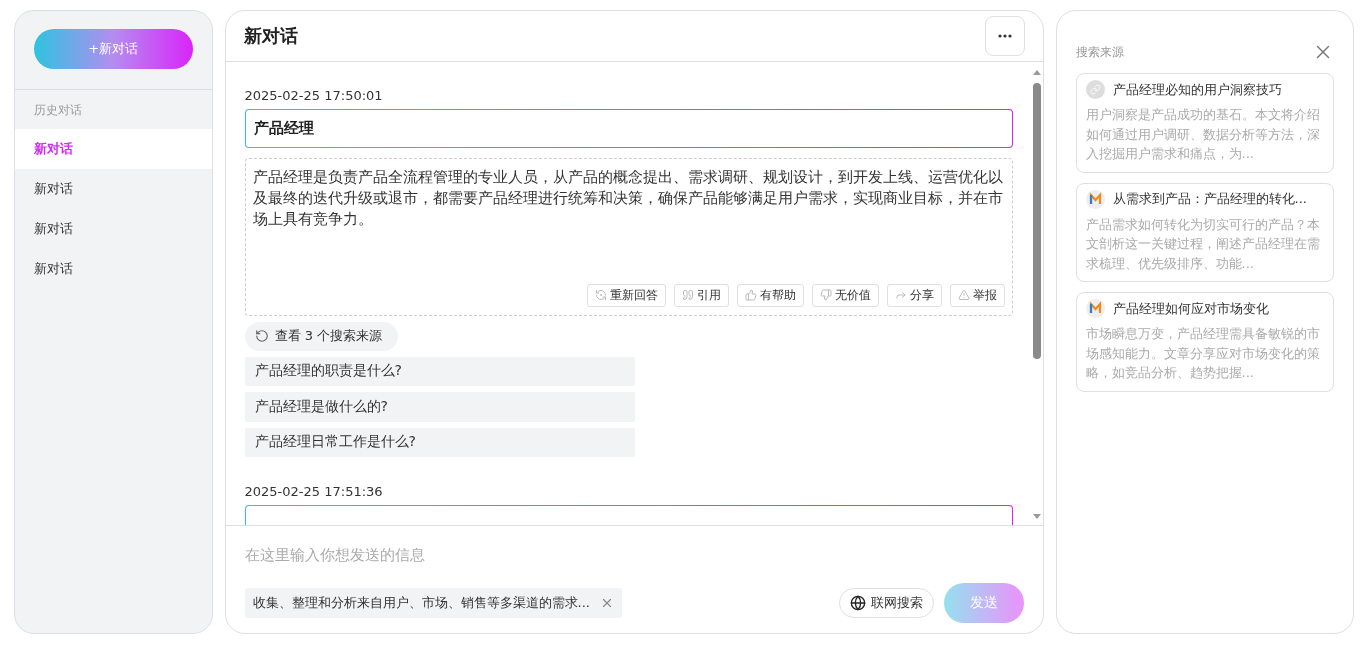  Describe the element at coordinates (857, 603) in the screenshot. I see `globe-icon` at that location.